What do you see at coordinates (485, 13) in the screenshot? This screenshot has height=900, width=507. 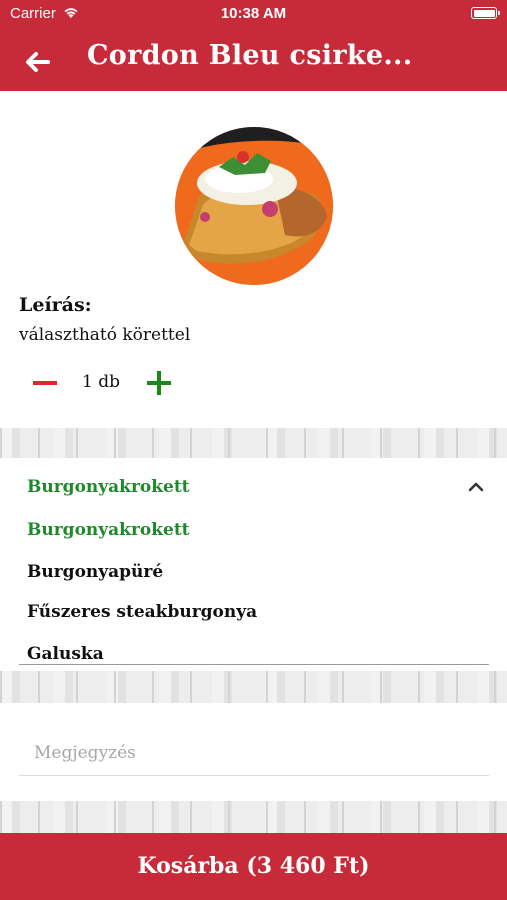 I see `battery-icon` at bounding box center [485, 13].